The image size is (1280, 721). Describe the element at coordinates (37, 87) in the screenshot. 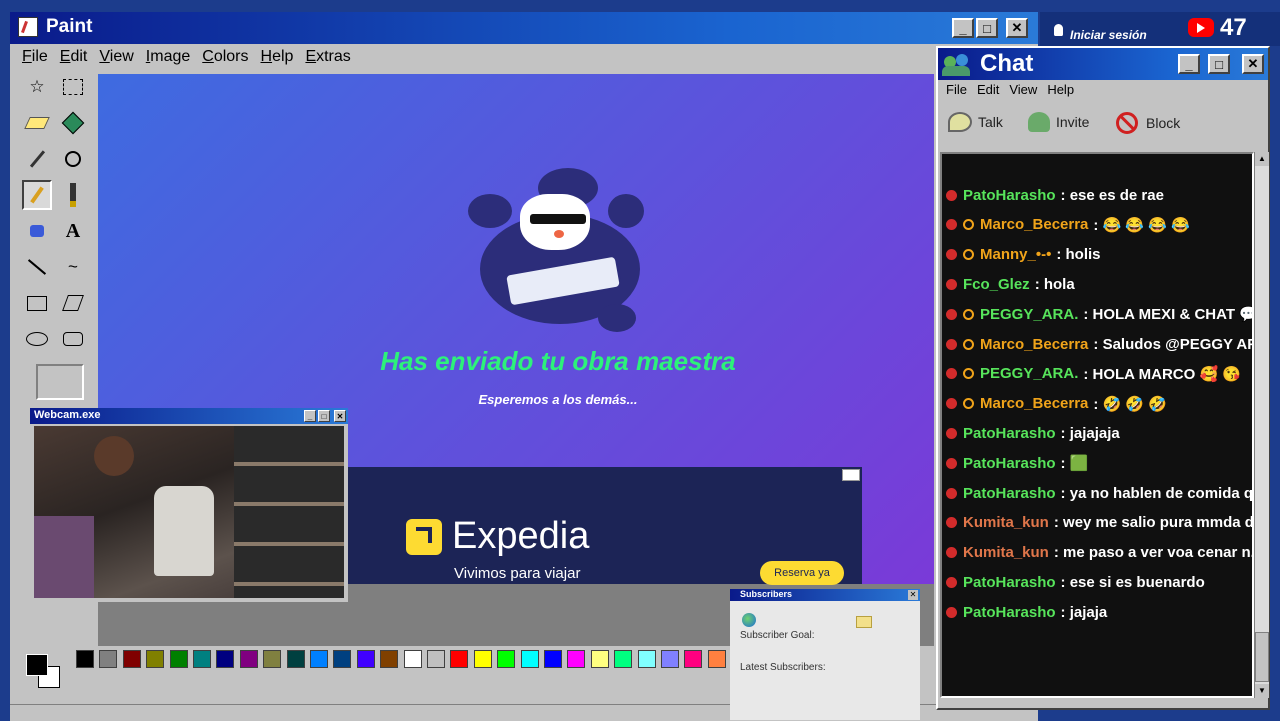

I see `free-select-icon: ☆` at that location.